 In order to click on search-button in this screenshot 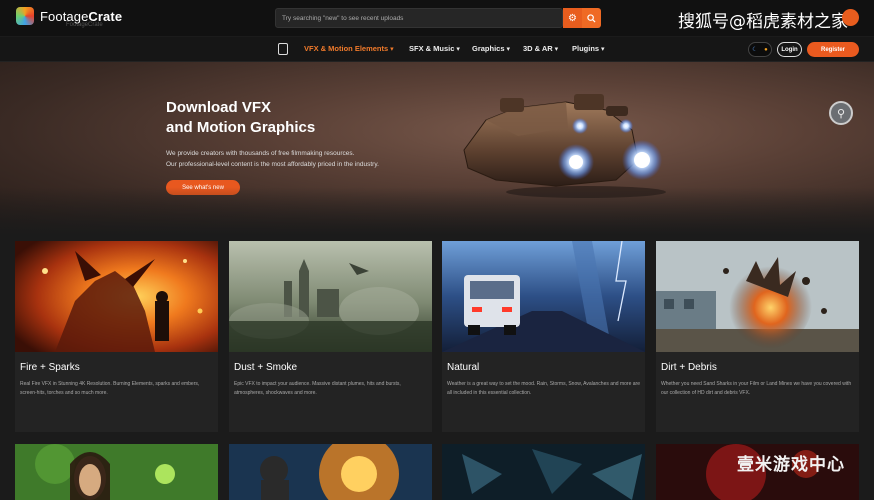, I will do `click(591, 18)`.